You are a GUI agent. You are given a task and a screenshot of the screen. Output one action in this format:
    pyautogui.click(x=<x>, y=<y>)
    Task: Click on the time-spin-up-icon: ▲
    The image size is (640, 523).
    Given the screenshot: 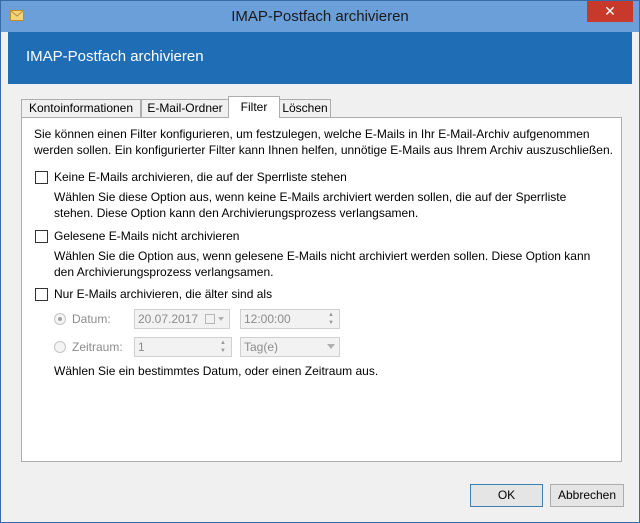 What is the action you would take?
    pyautogui.click(x=331, y=315)
    